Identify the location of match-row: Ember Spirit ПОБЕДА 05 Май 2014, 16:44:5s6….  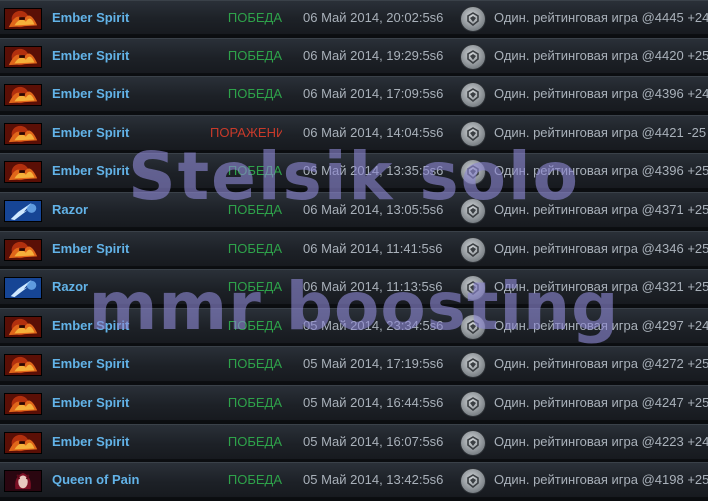
(354, 402).